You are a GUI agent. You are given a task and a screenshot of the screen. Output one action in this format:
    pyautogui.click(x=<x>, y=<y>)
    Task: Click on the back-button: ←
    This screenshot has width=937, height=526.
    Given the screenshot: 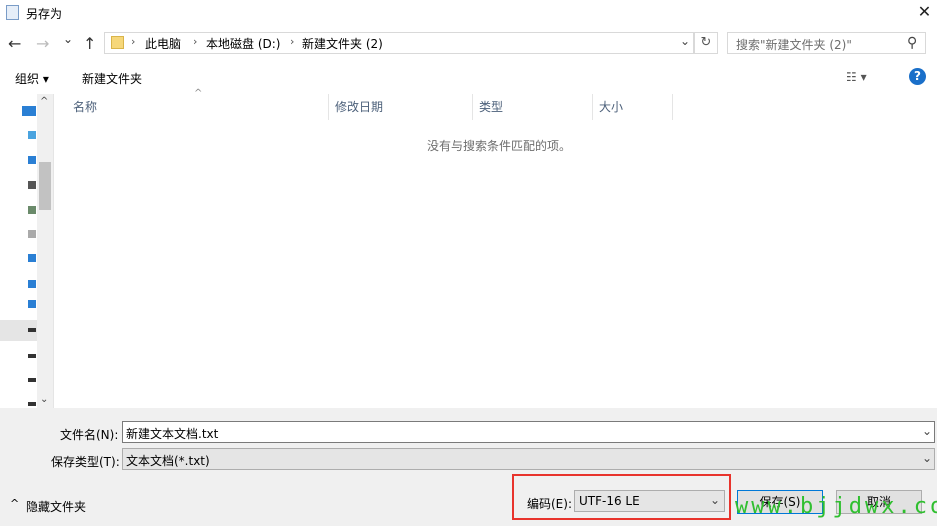 What is the action you would take?
    pyautogui.click(x=14, y=43)
    